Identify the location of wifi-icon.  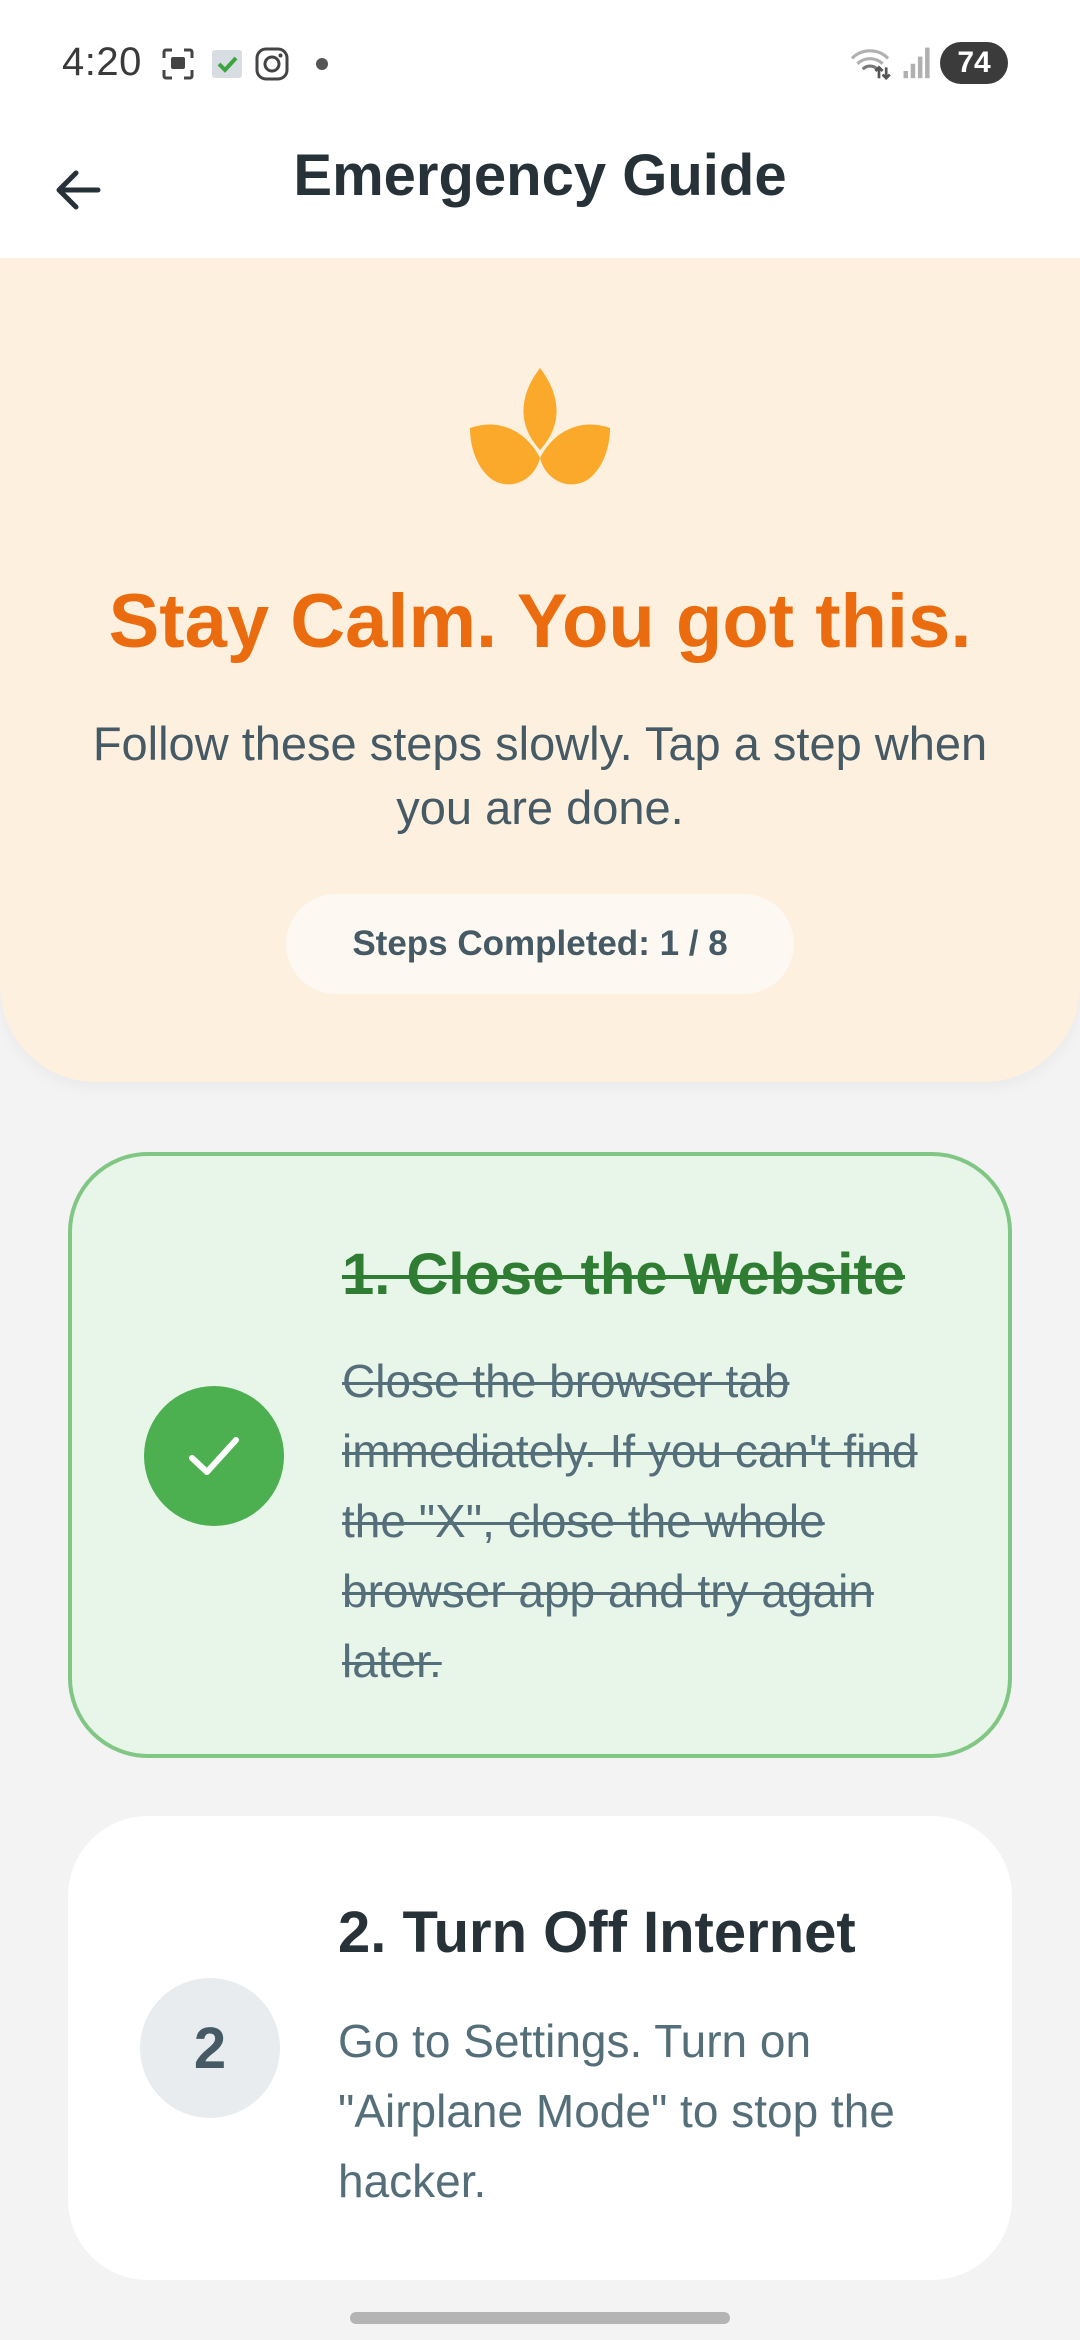
(870, 64).